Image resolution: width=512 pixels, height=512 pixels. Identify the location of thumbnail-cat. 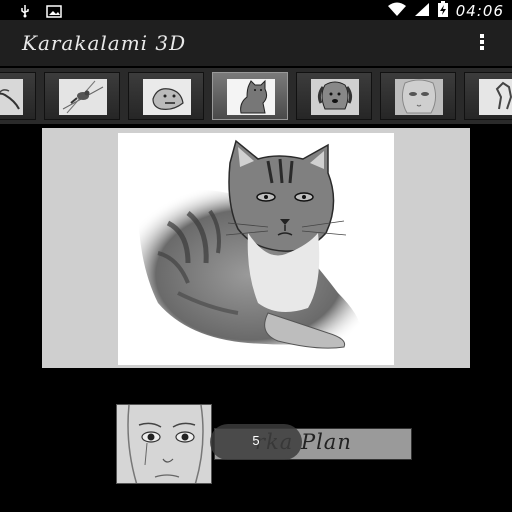
(250, 96).